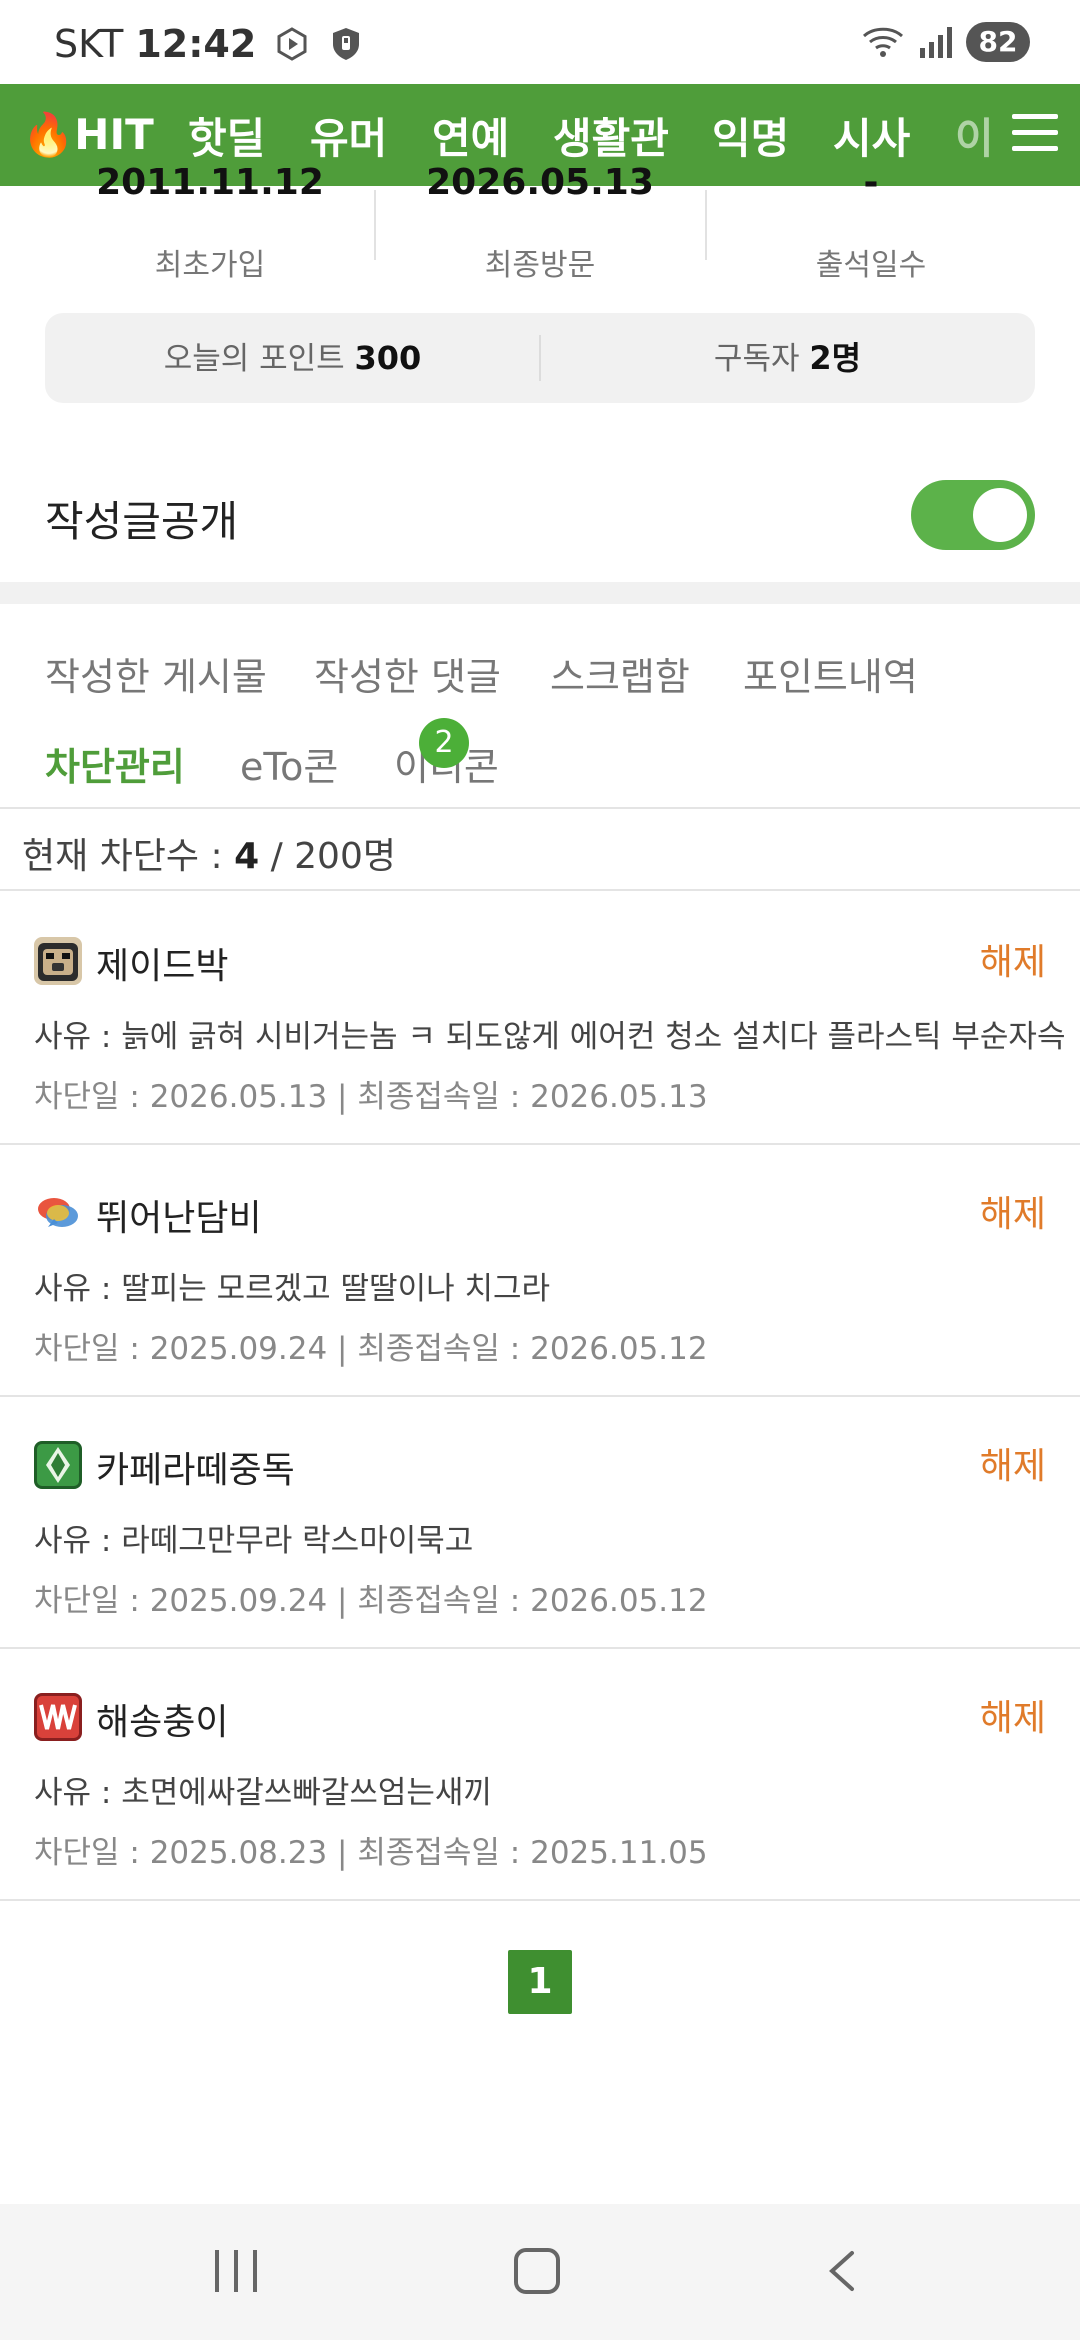 This screenshot has height=2340, width=1080. Describe the element at coordinates (237, 2271) in the screenshot. I see `recent-apps-icon` at that location.